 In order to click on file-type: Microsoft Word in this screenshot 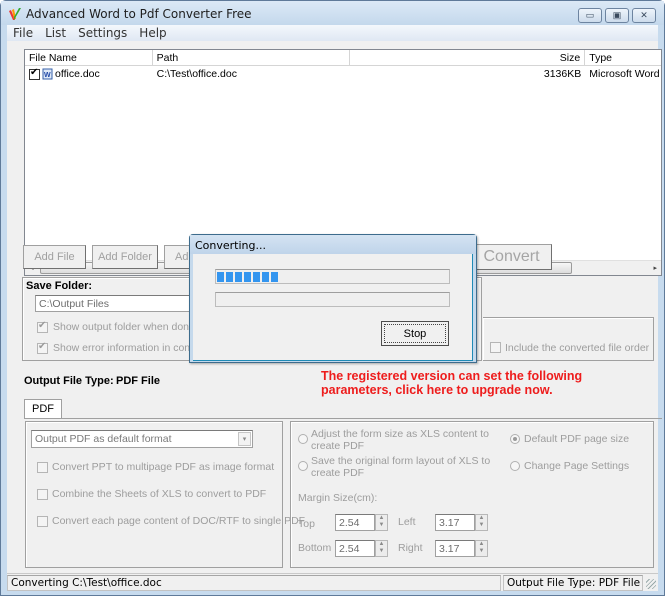, I will do `click(624, 74)`.